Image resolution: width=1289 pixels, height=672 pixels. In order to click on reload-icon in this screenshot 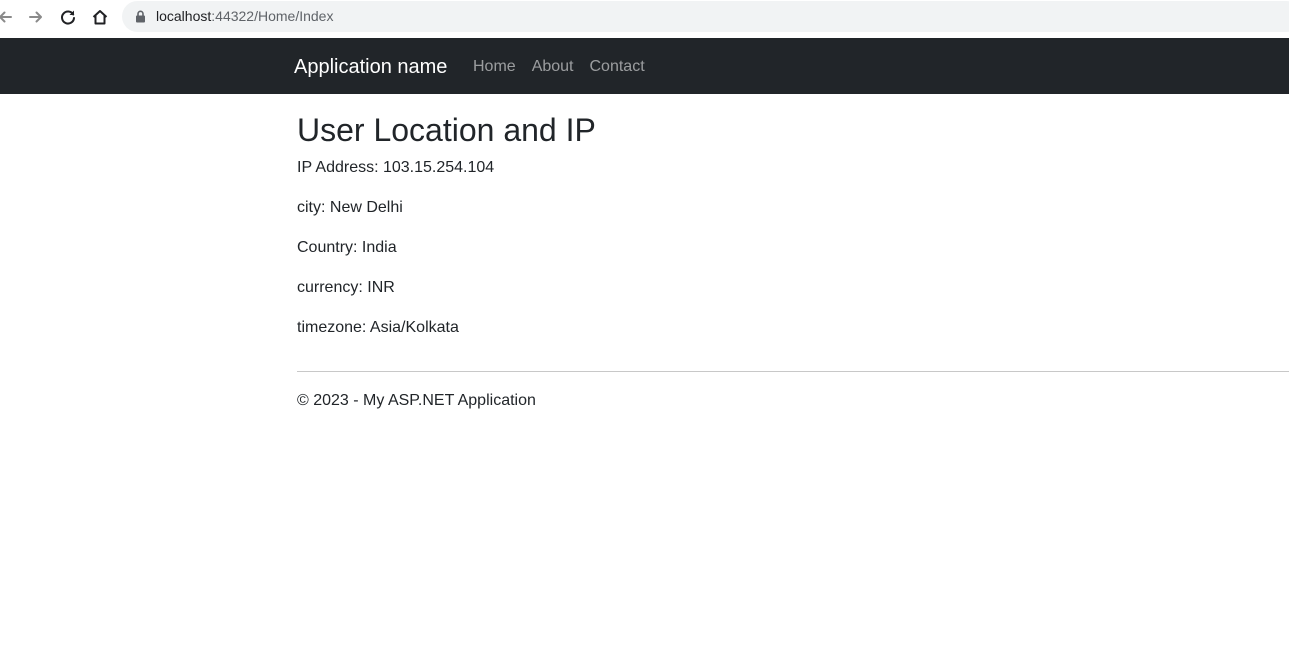, I will do `click(68, 17)`.